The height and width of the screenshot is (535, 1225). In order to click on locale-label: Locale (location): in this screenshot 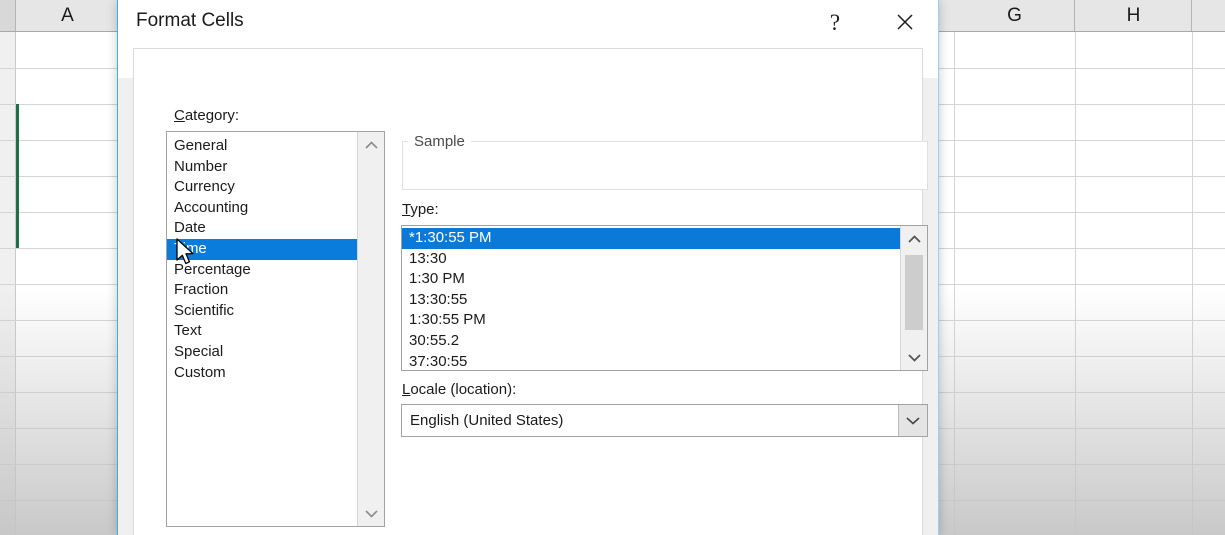, I will do `click(459, 389)`.